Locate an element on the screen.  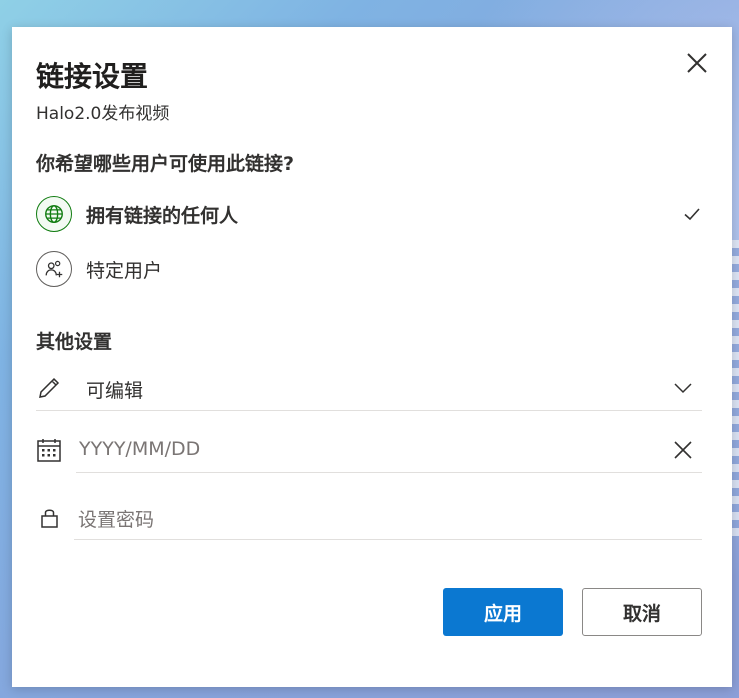
other-settings-title: 其他设置 is located at coordinates (74, 342).